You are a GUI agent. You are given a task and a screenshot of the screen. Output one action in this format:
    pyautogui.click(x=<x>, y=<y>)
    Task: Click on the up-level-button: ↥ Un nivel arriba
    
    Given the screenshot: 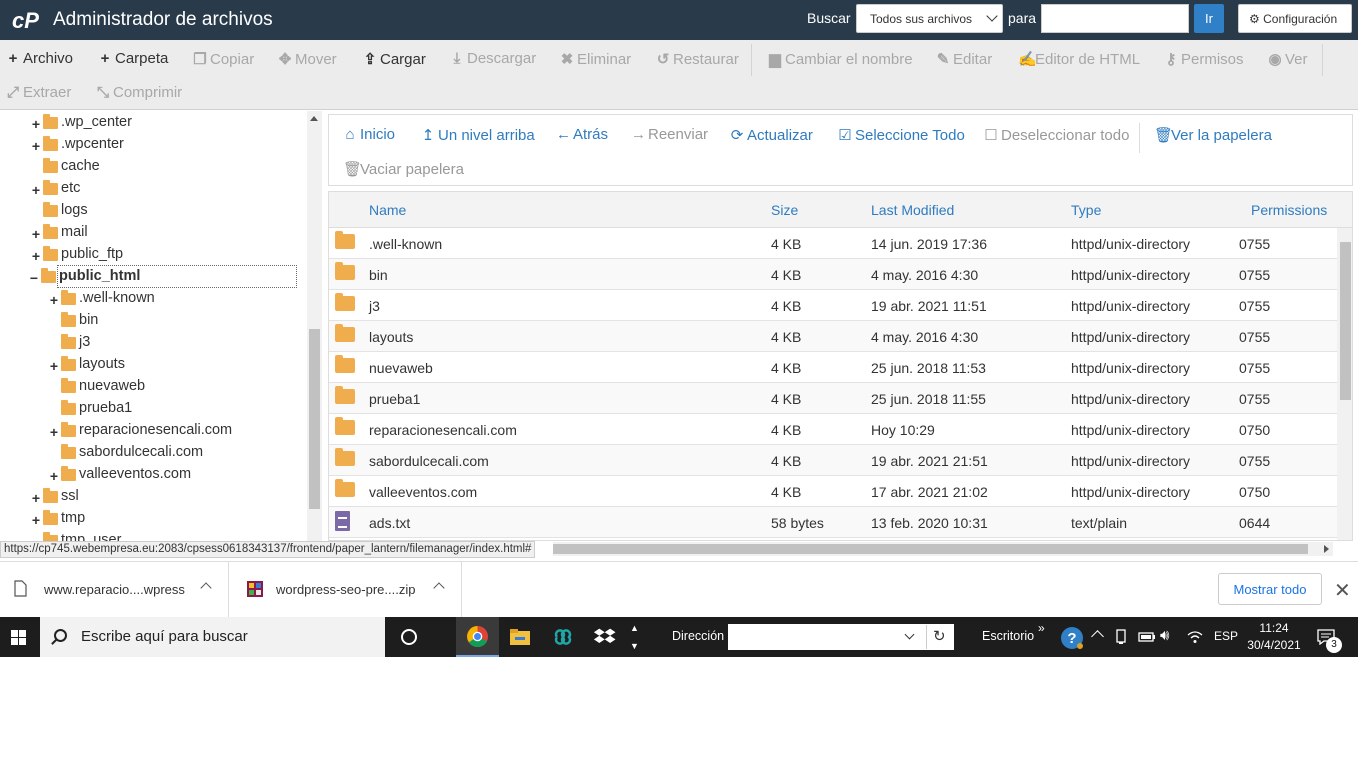 What is the action you would take?
    pyautogui.click(x=478, y=135)
    